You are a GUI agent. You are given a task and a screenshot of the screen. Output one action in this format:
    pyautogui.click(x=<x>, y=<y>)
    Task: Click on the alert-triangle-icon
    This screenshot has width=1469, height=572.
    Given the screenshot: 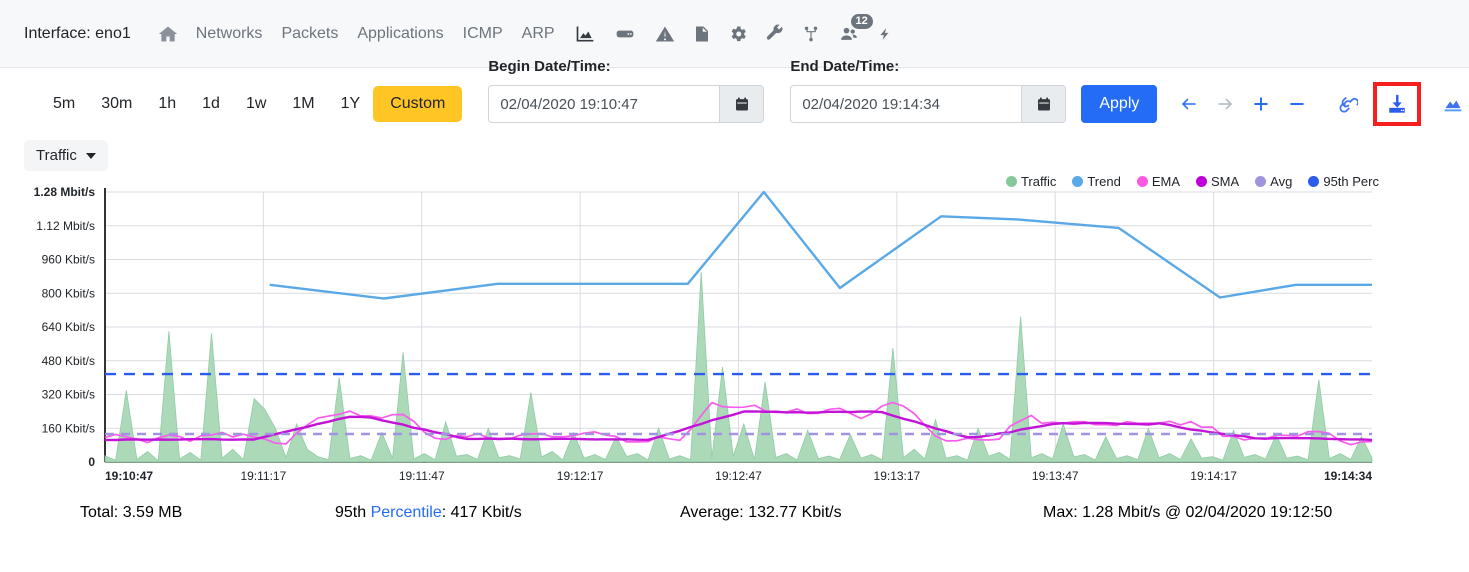 What is the action you would take?
    pyautogui.click(x=665, y=34)
    